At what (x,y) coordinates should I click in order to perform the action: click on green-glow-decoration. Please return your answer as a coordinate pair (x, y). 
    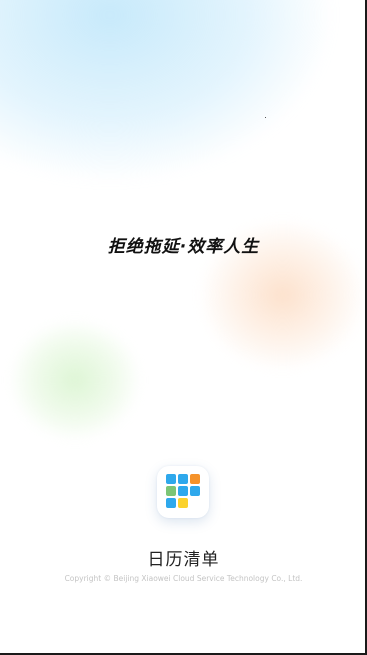
    Looking at the image, I should click on (75, 380).